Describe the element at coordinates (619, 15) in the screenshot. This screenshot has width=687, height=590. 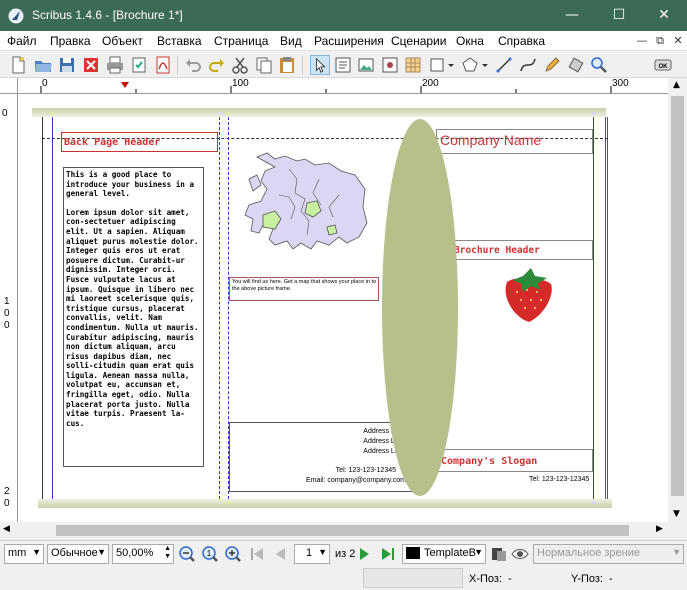
I see `maximize-button: ☐` at that location.